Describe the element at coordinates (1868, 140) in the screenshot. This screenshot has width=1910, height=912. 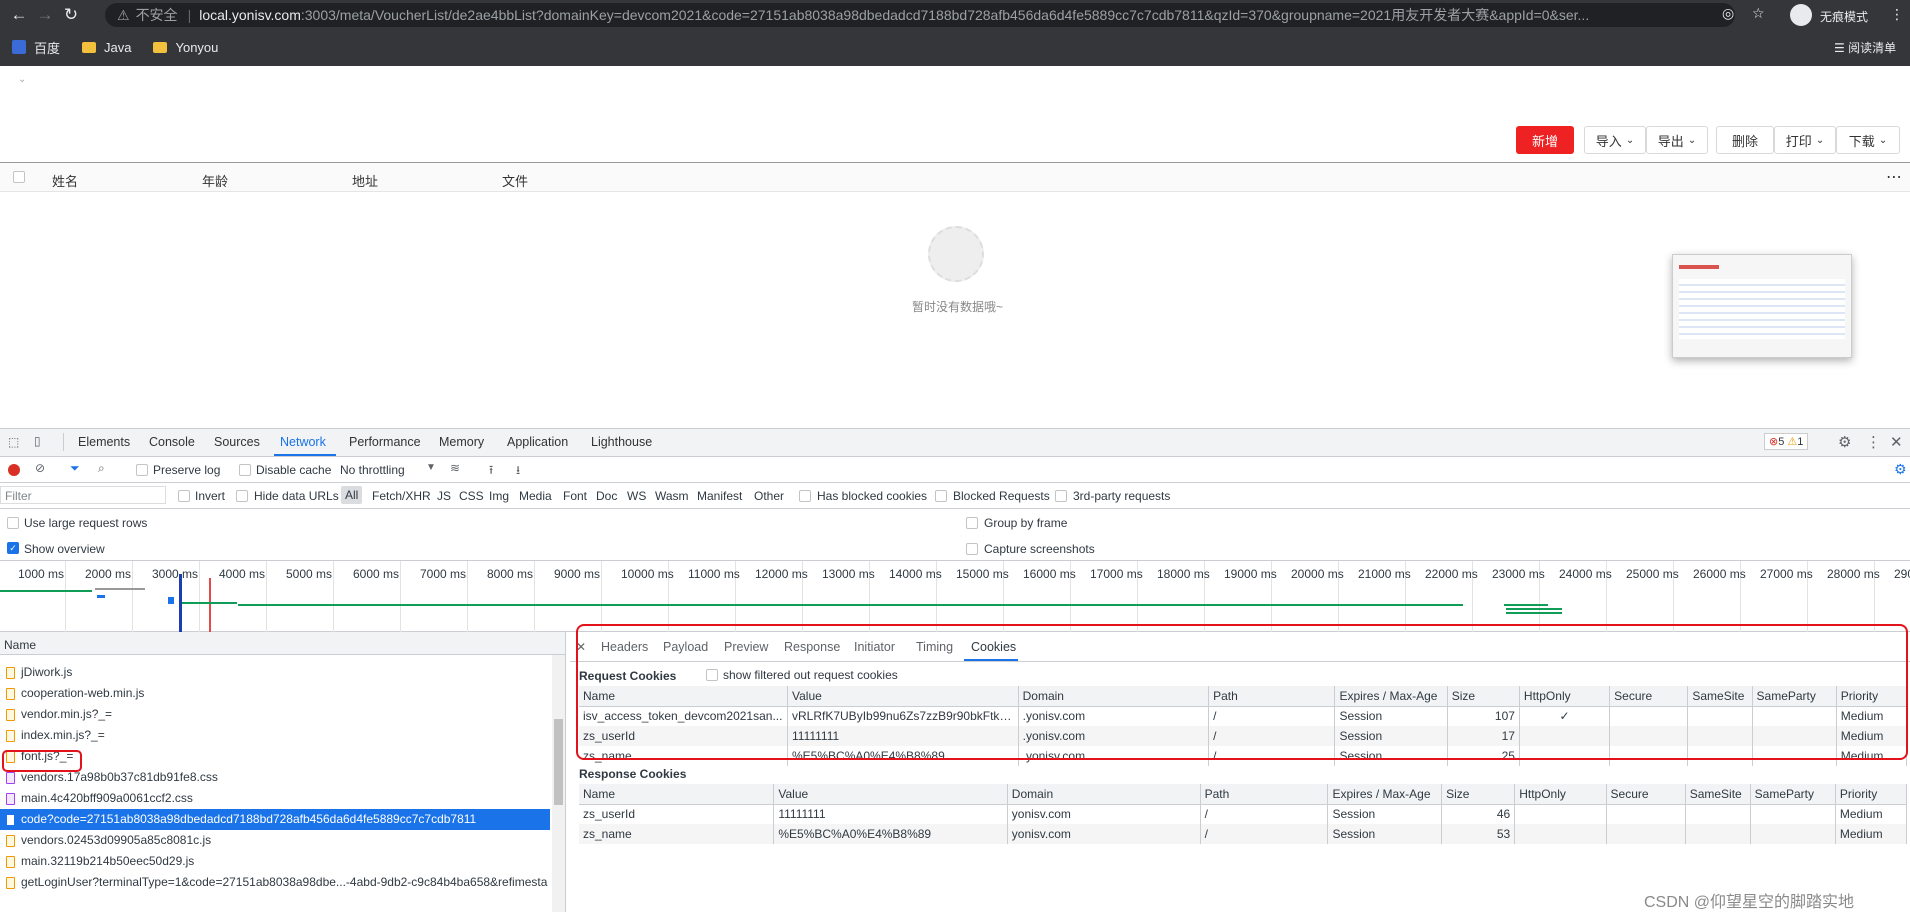
I see `download-button: 下载 ⌄` at that location.